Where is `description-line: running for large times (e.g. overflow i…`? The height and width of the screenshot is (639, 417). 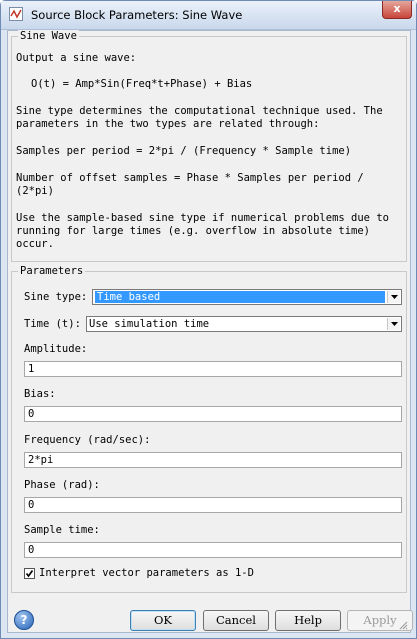
description-line: running for large times (e.g. overflow i… is located at coordinates (193, 231).